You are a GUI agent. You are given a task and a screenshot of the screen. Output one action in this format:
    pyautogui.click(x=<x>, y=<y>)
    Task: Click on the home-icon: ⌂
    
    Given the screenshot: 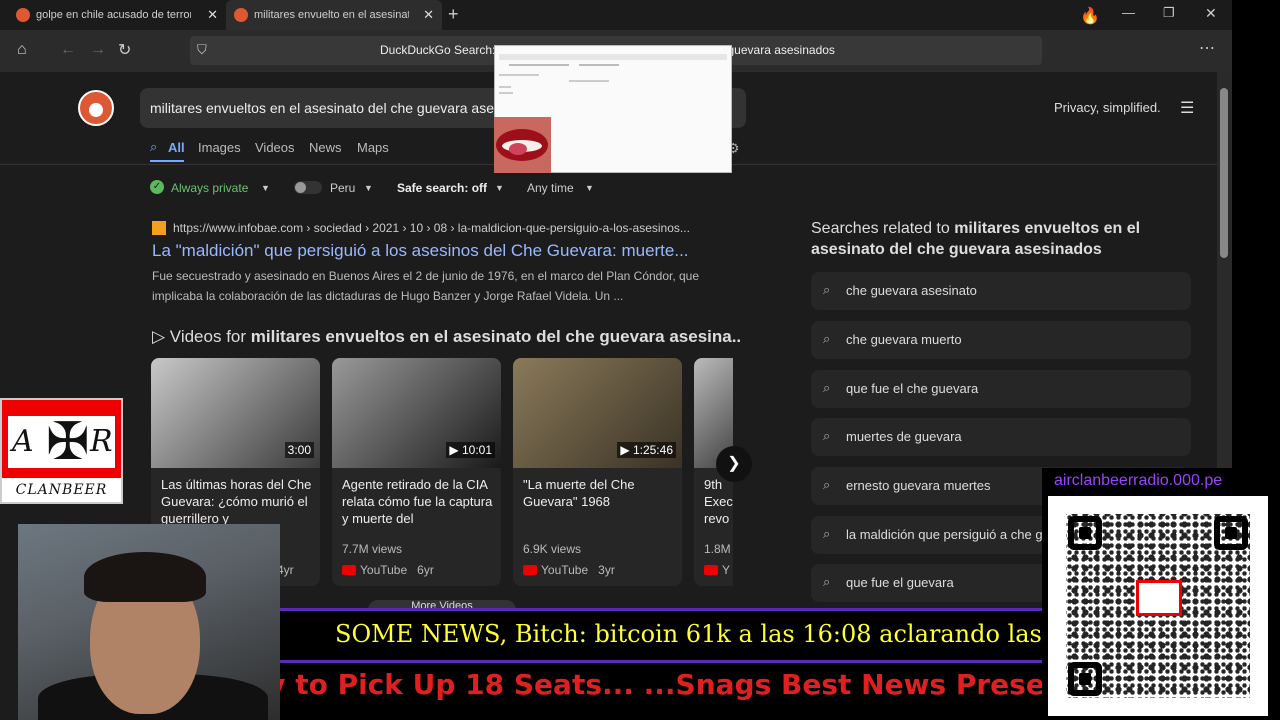 What is the action you would take?
    pyautogui.click(x=22, y=50)
    